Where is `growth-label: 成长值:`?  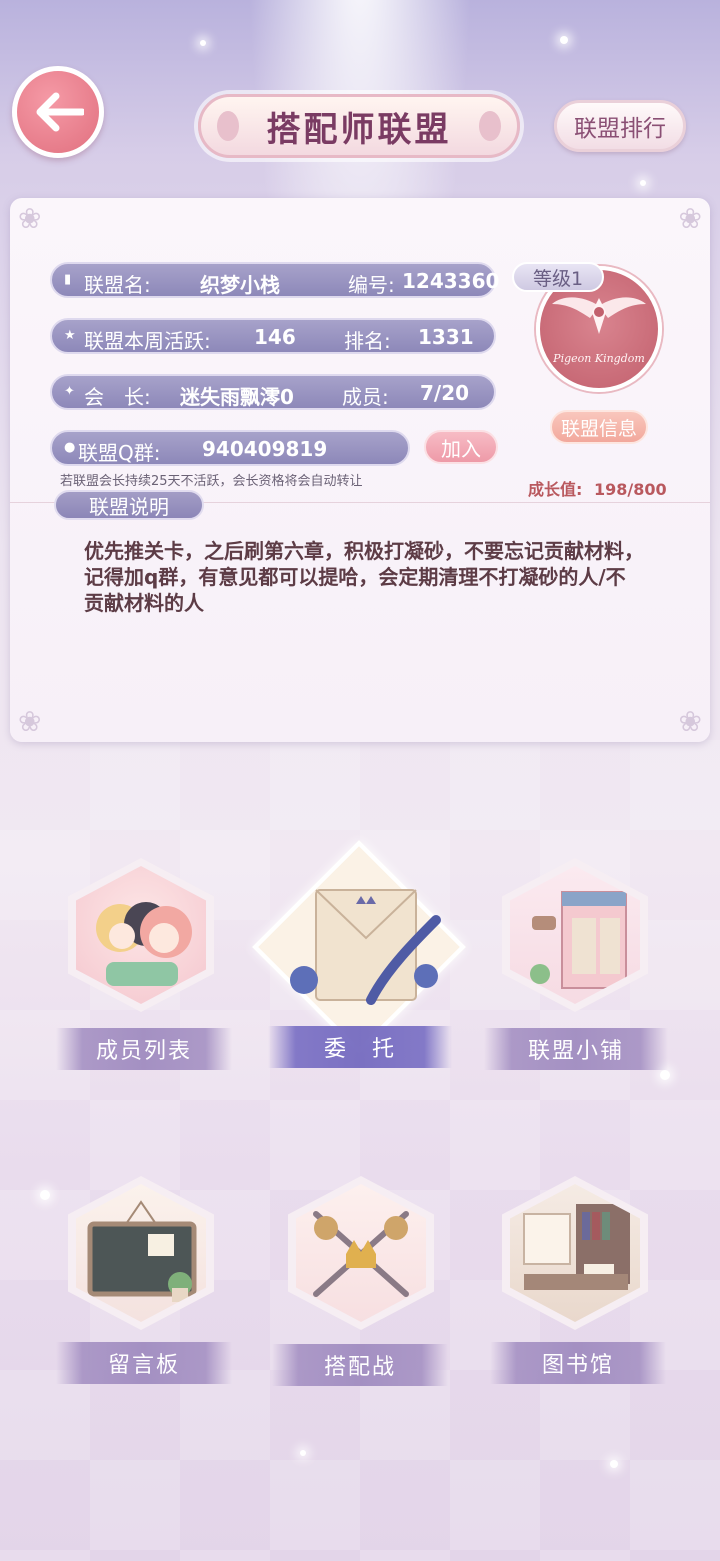 growth-label: 成长值: is located at coordinates (555, 489).